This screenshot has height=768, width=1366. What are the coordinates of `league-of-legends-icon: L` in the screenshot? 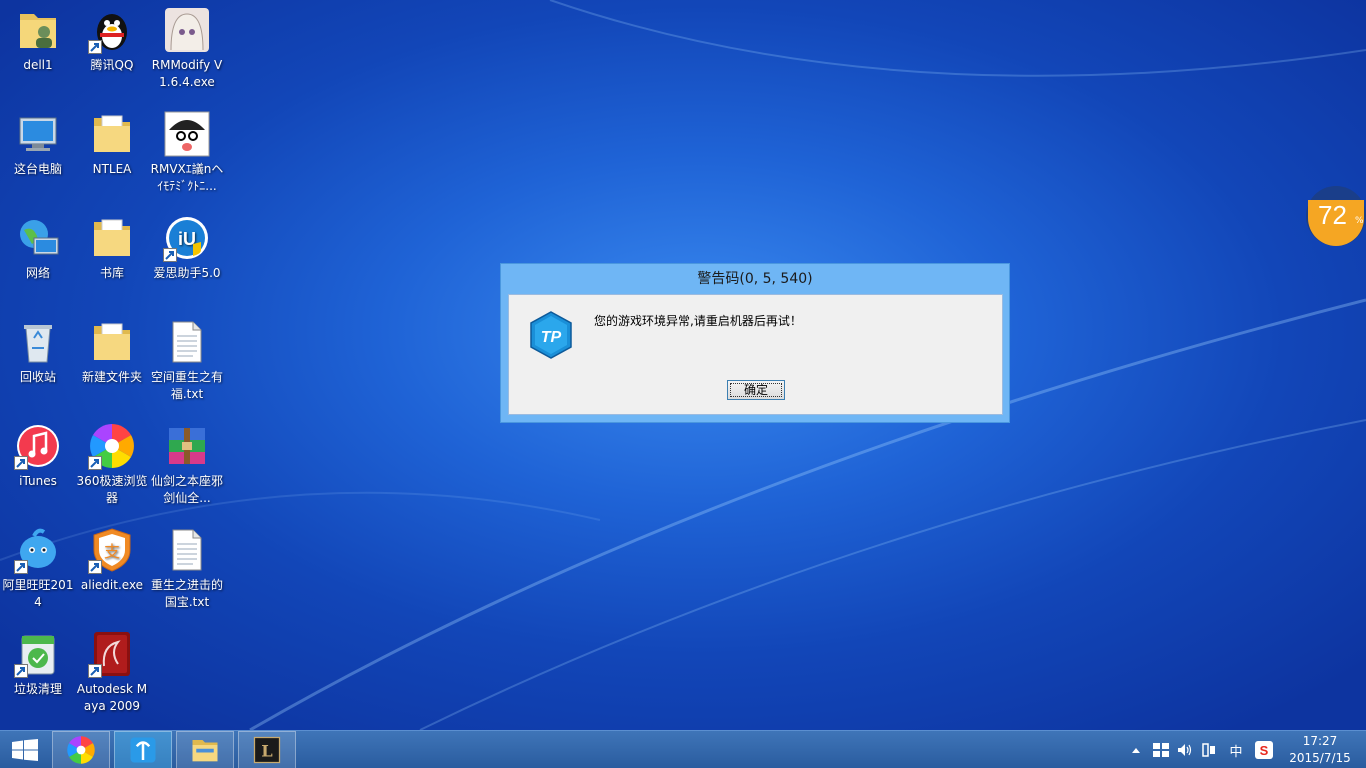 It's located at (267, 750).